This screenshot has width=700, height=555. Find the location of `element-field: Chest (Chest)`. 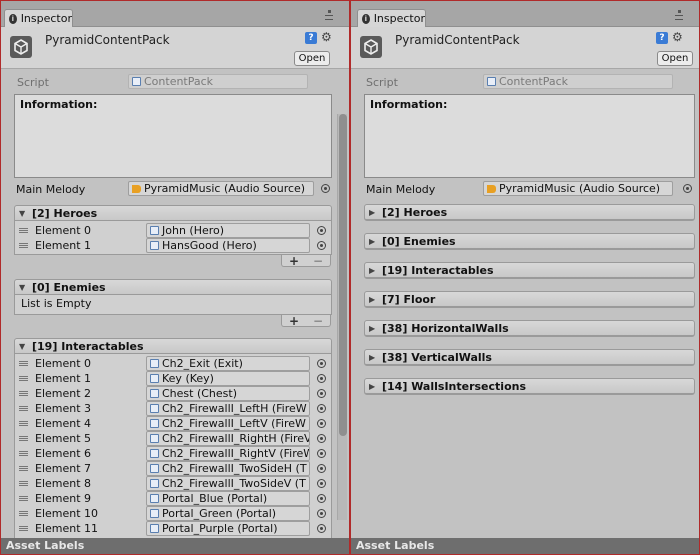

element-field: Chest (Chest) is located at coordinates (228, 393).